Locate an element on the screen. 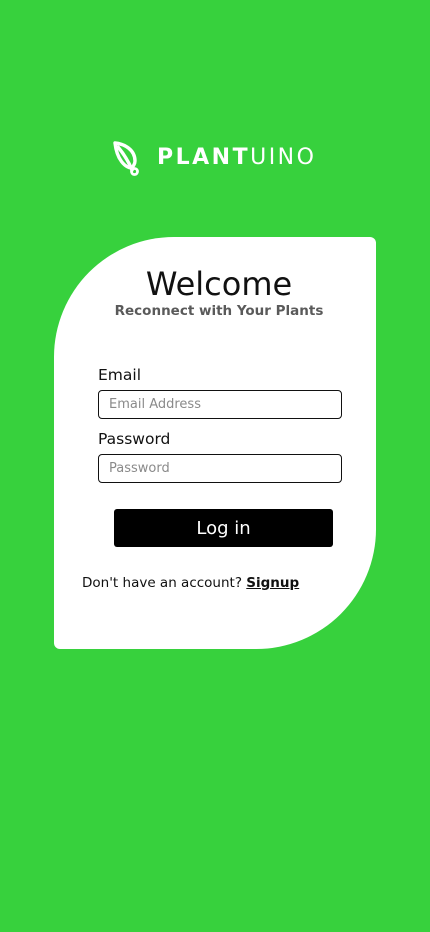 This screenshot has width=430, height=932. email-label: Email is located at coordinates (120, 375).